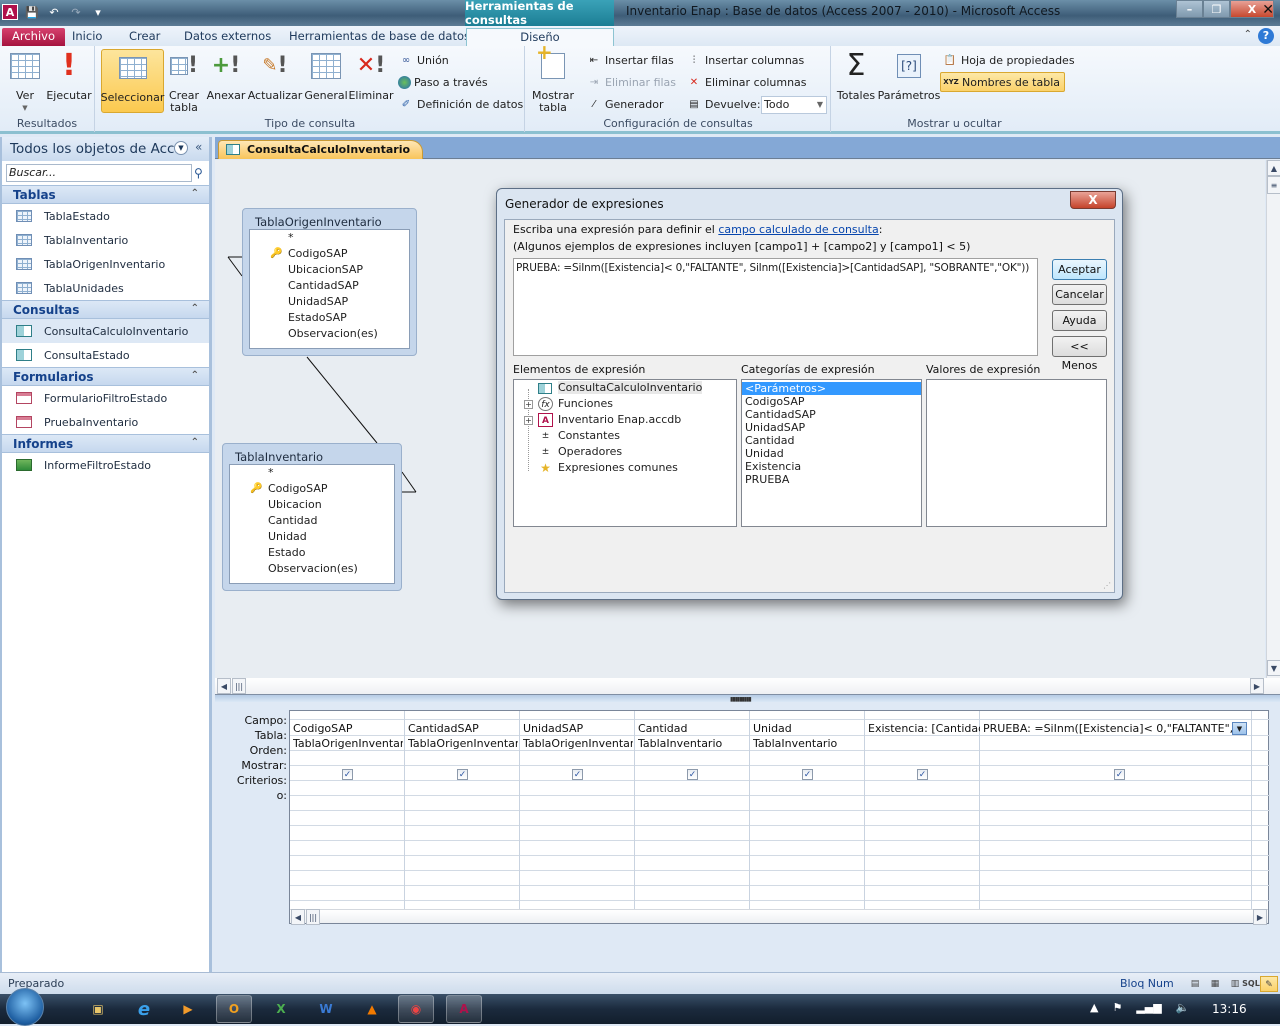  I want to click on category-item: Existencia, so click(831, 466).